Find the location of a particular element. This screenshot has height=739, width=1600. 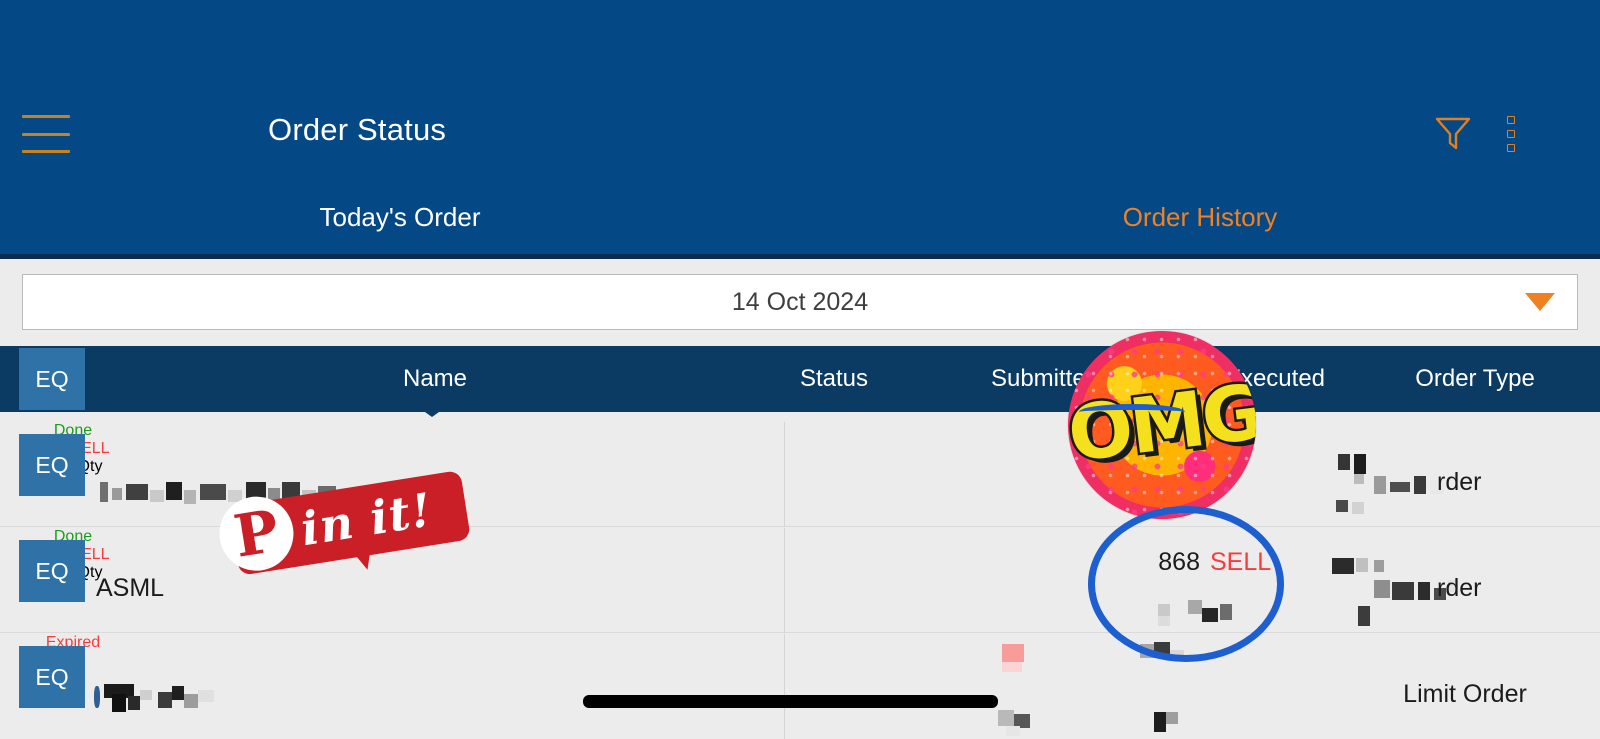

row-order-type: Limit Order is located at coordinates (1465, 694).